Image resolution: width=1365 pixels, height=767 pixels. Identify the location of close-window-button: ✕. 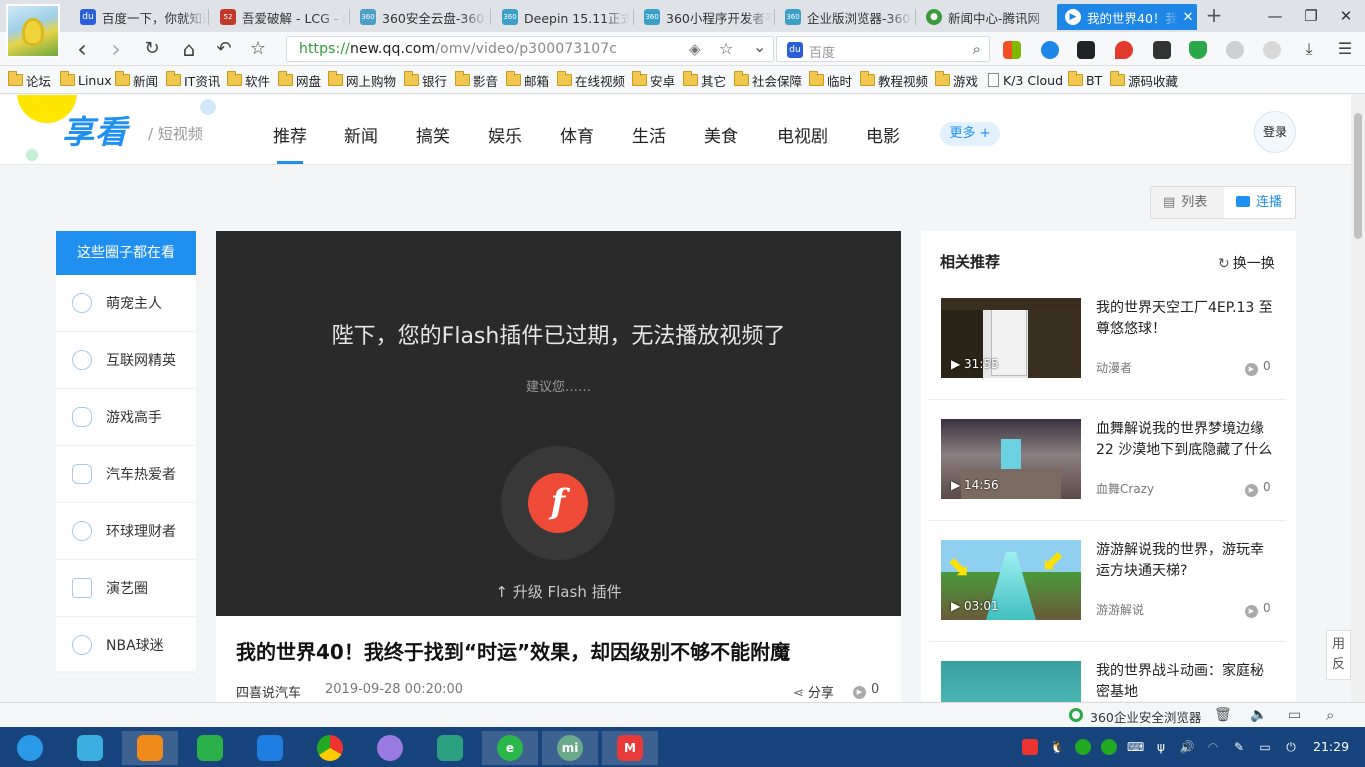
(1346, 16).